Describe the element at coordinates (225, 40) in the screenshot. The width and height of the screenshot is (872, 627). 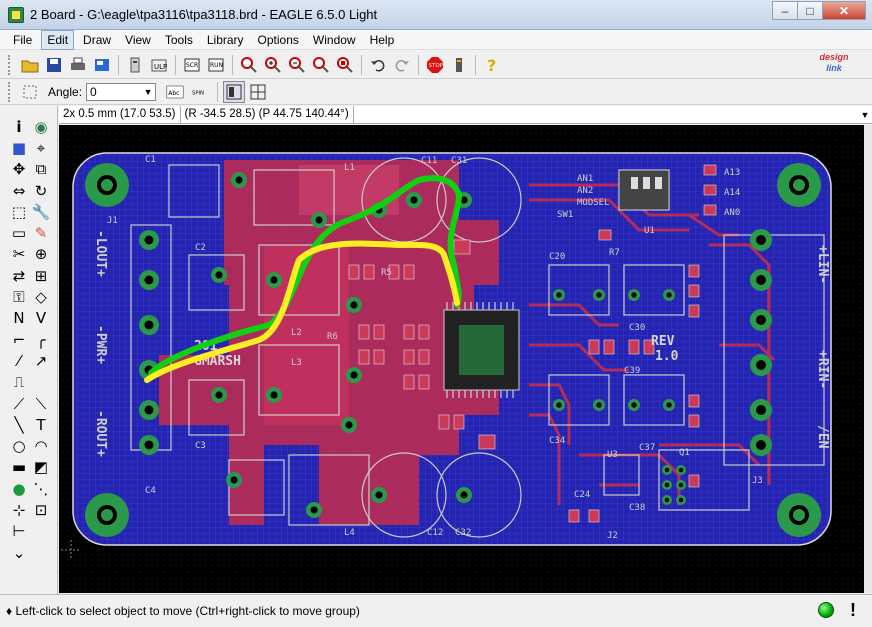
I see `menu-library: Library` at that location.